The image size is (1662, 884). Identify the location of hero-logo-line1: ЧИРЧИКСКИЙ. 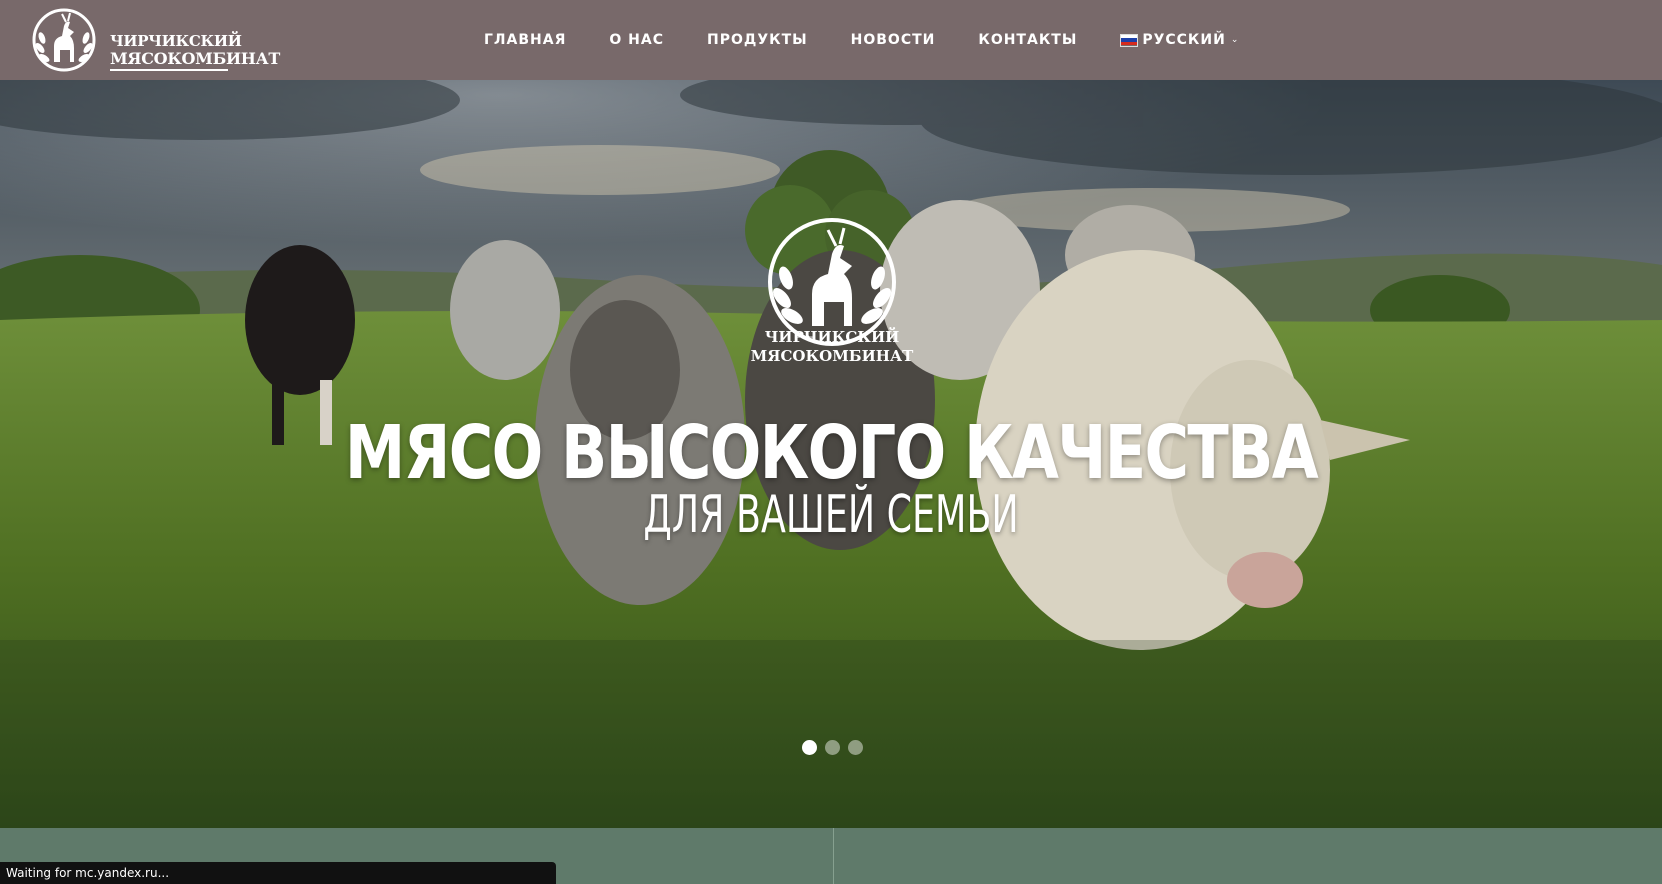
(832, 337).